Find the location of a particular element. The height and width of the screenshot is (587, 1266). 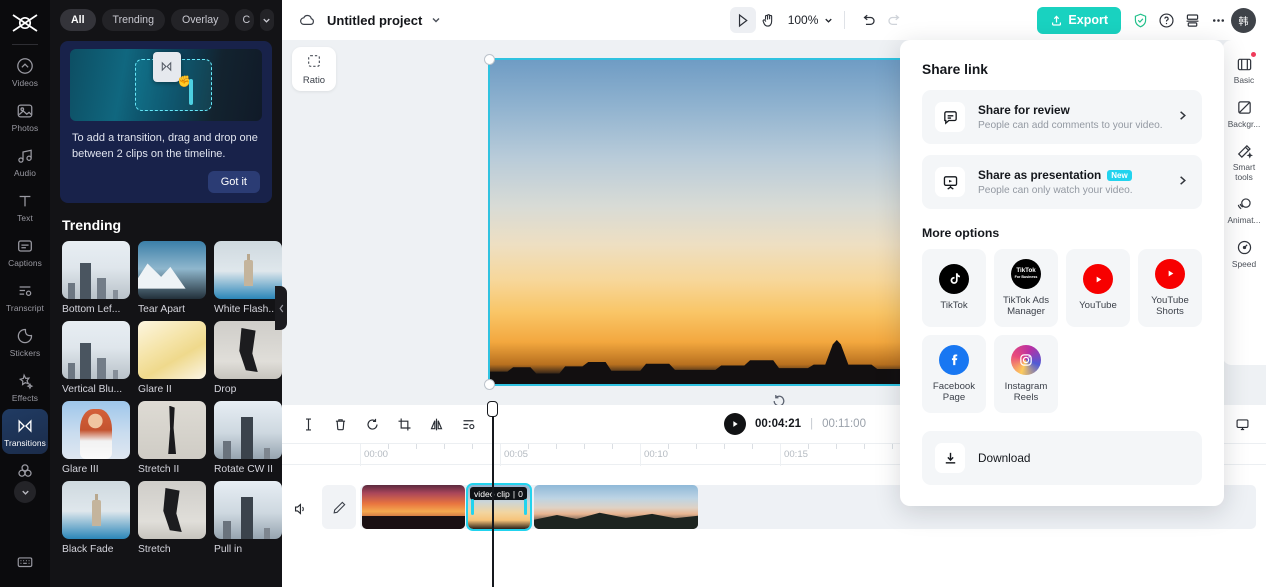

help-button is located at coordinates (1166, 20).